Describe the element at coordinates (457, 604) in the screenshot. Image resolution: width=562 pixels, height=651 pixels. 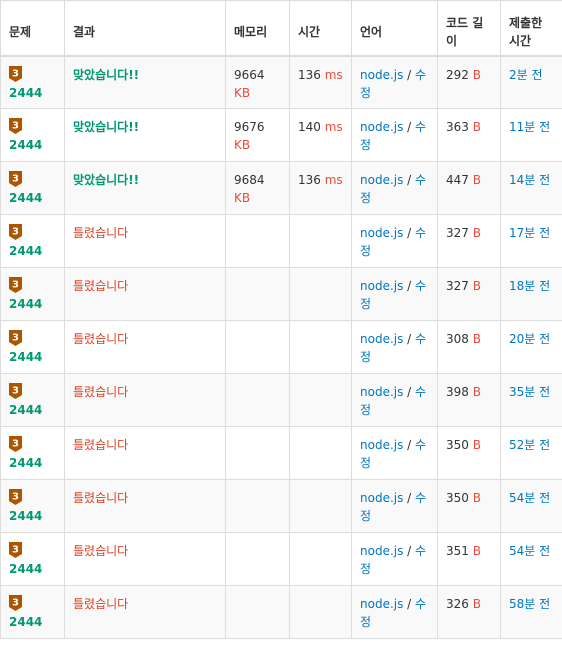
I see `code-length-value: 326` at that location.